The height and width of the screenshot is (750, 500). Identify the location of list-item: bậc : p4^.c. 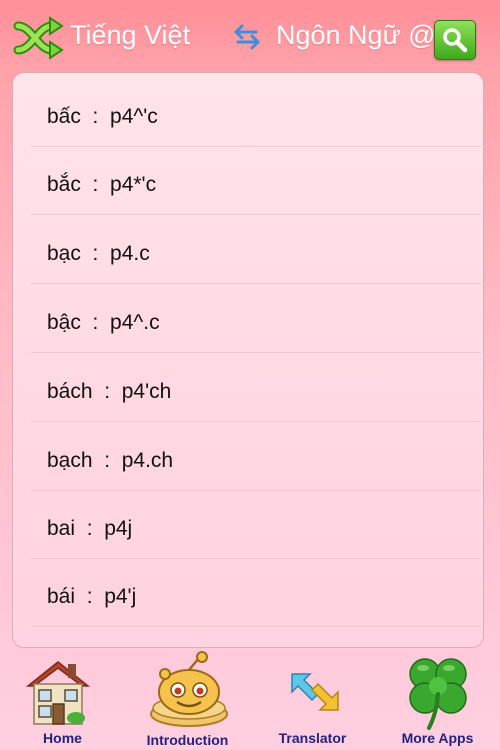
(256, 319).